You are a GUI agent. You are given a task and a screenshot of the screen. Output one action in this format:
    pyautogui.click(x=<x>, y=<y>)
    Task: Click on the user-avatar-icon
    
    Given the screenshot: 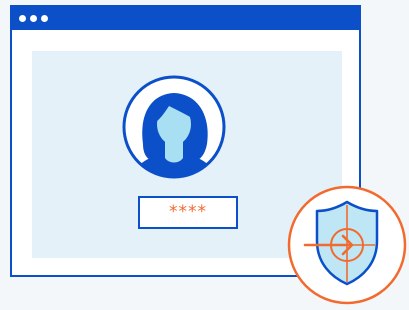 What is the action you would take?
    pyautogui.click(x=174, y=127)
    